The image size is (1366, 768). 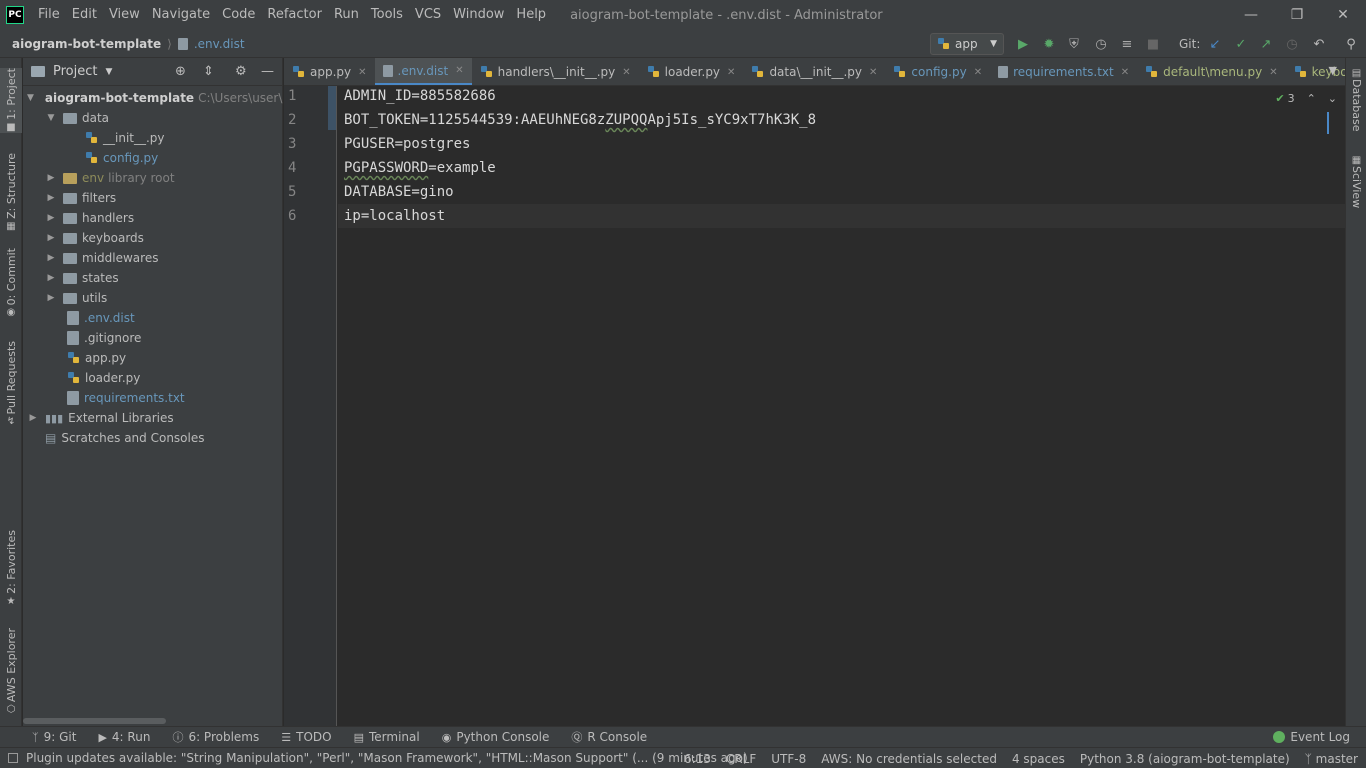 What do you see at coordinates (788, 759) in the screenshot?
I see `file-encoding: UTF-8` at bounding box center [788, 759].